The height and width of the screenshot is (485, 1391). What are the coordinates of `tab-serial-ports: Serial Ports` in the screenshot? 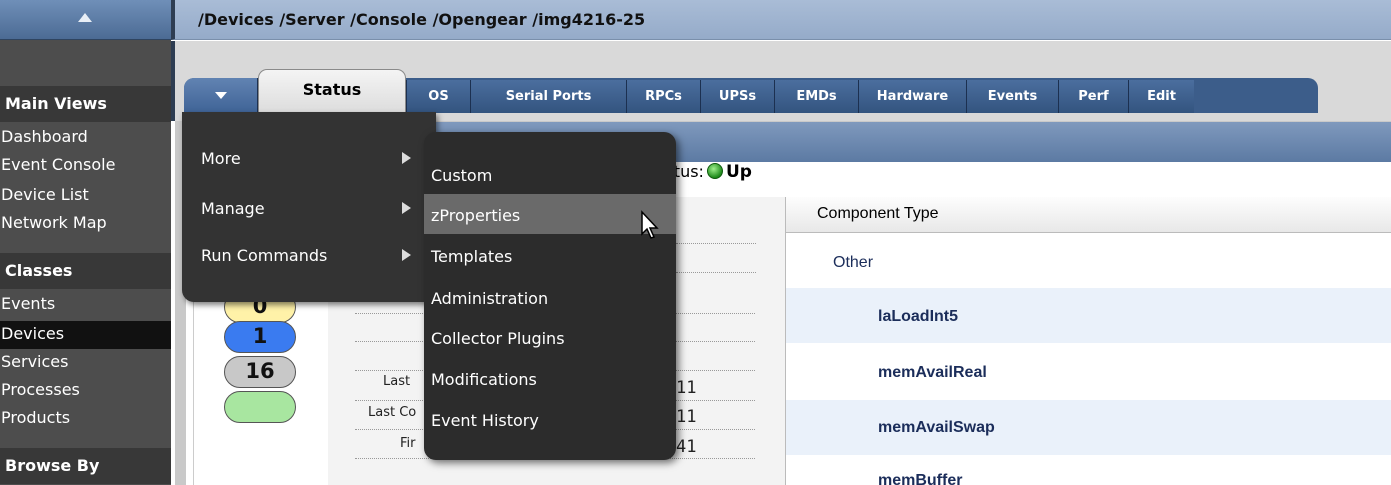 It's located at (548, 96).